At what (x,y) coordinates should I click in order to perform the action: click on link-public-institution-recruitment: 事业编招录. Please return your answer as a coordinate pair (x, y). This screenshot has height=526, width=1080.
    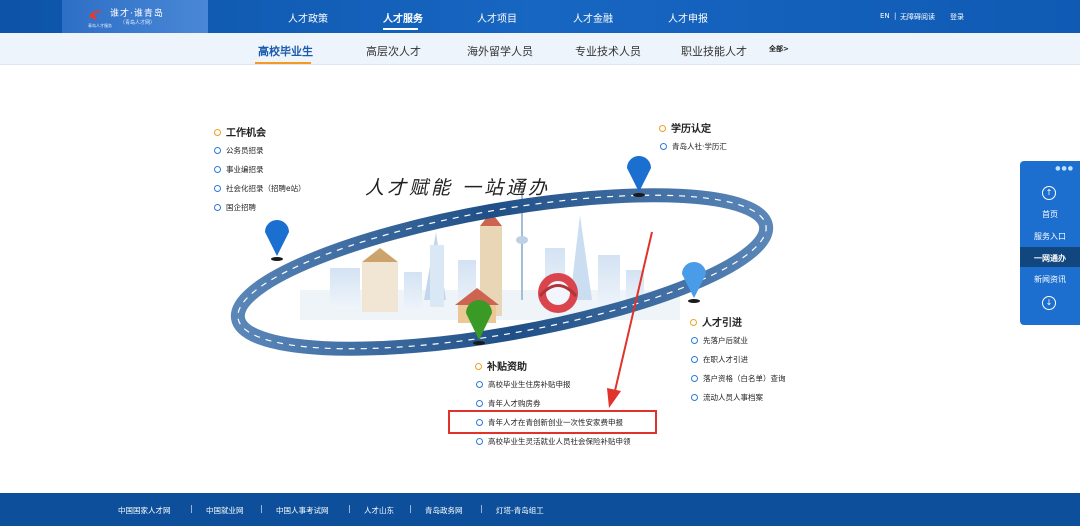
    Looking at the image, I should click on (239, 169).